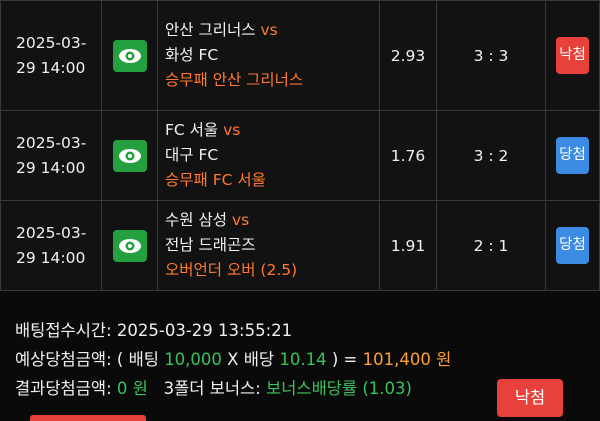 This screenshot has height=421, width=600. I want to click on receipt-label: 배팅접수시간:, so click(63, 330).